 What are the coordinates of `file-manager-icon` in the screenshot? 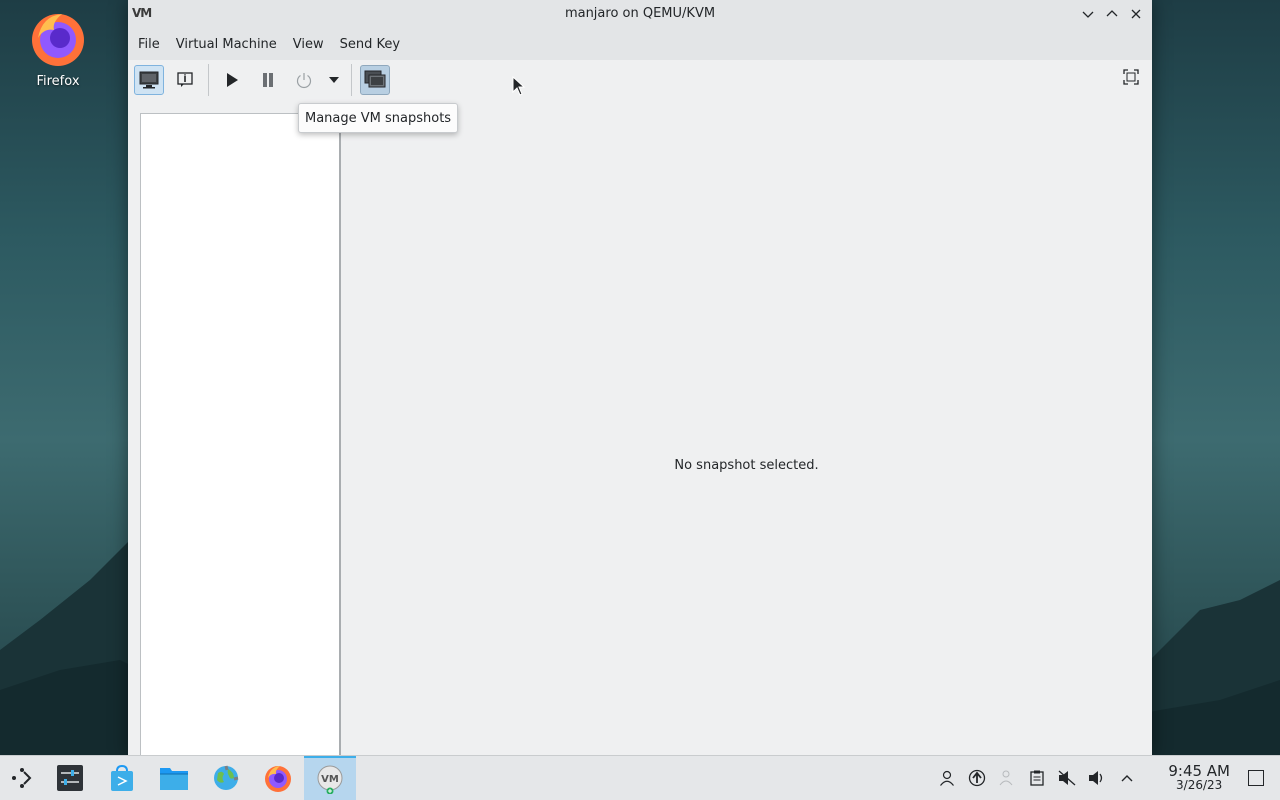 It's located at (174, 779).